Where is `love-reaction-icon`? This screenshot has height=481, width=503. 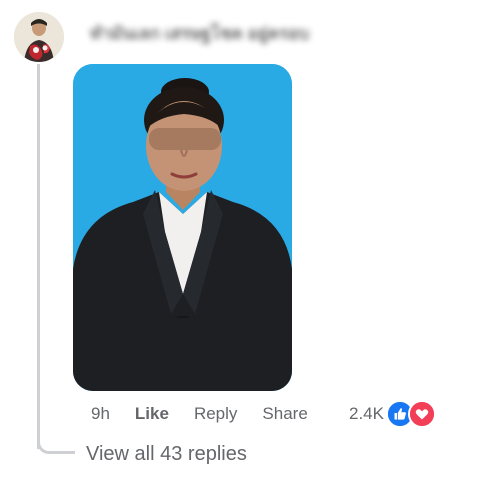
love-reaction-icon is located at coordinates (421, 414).